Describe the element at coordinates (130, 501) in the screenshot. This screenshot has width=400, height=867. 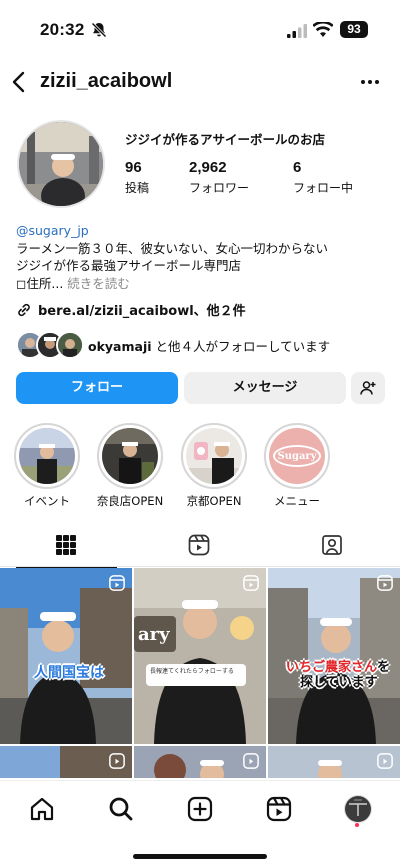
I see `highlight-label: 奈良店OPEN` at that location.